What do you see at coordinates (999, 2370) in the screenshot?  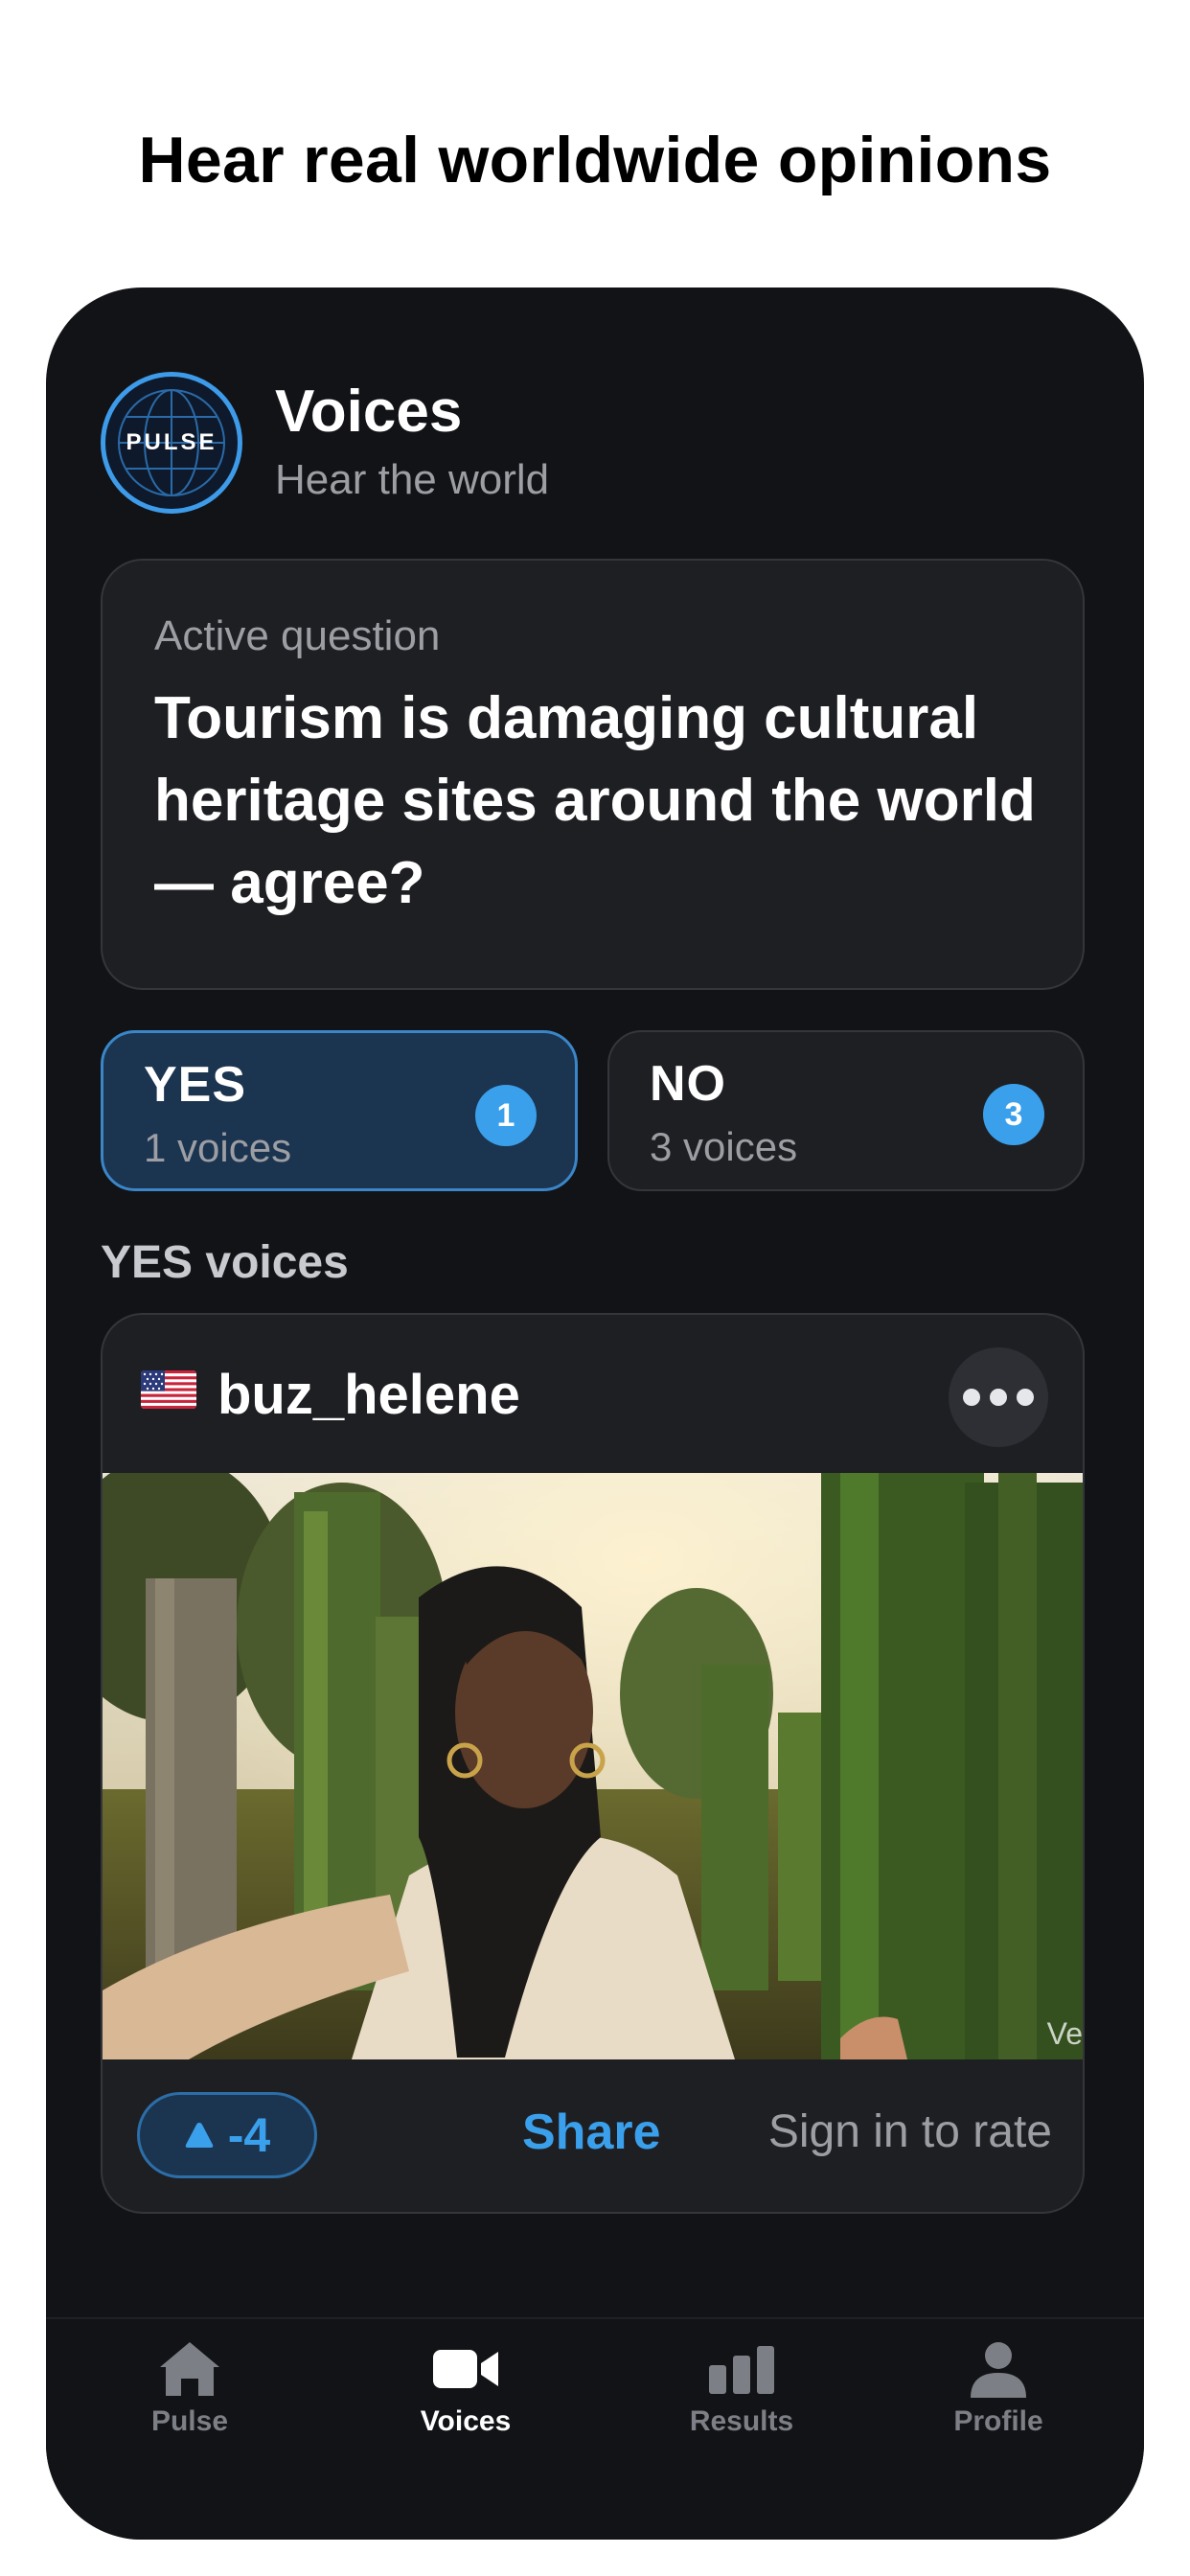 I see `person-icon` at bounding box center [999, 2370].